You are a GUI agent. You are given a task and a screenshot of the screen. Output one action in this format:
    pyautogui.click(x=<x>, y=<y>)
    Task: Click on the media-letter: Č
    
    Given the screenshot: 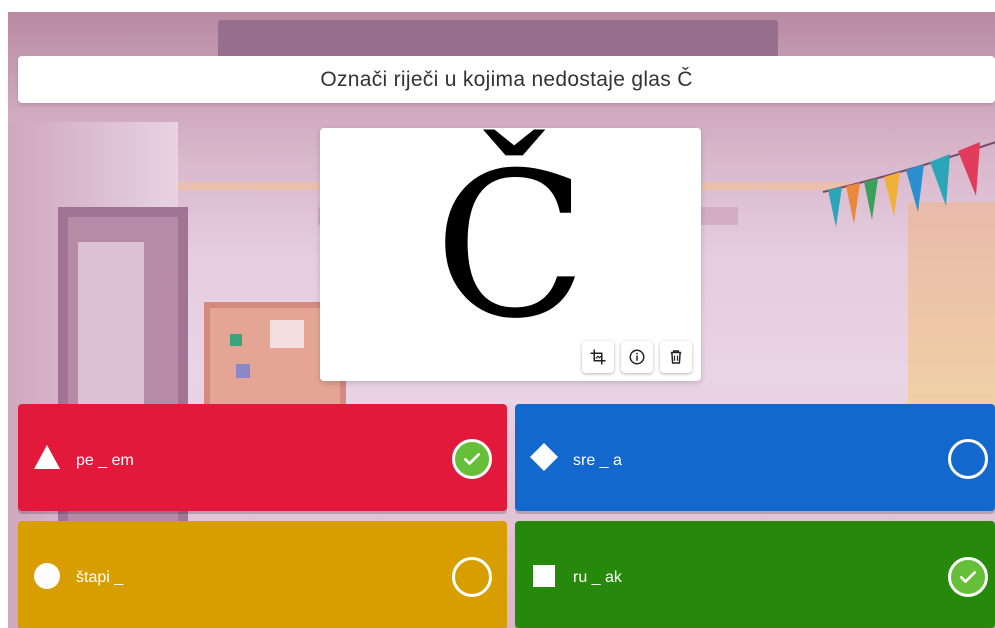 What is the action you would take?
    pyautogui.click(x=510, y=246)
    